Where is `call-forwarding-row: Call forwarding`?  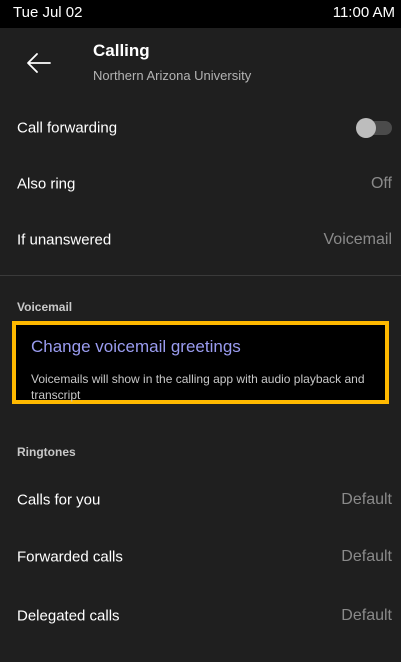
call-forwarding-row: Call forwarding is located at coordinates (200, 128).